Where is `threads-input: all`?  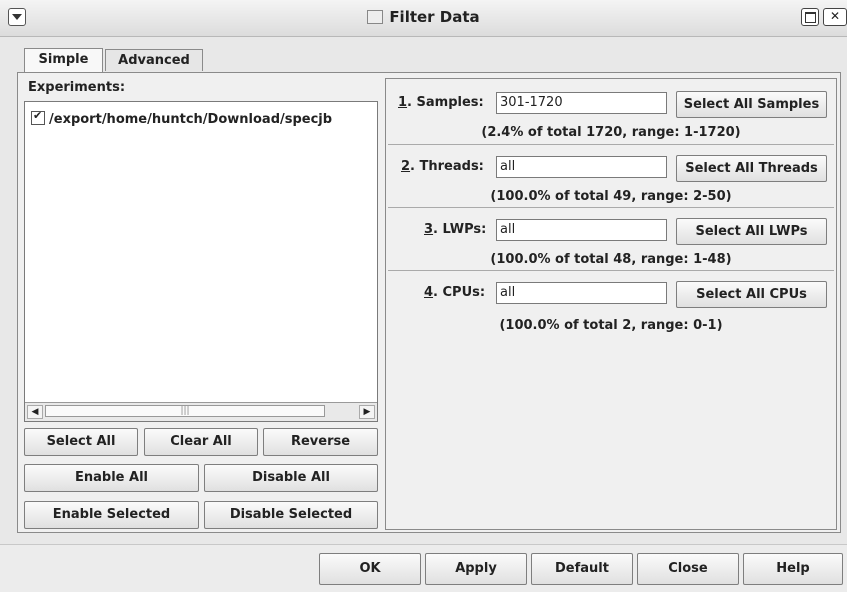
threads-input: all is located at coordinates (581, 167).